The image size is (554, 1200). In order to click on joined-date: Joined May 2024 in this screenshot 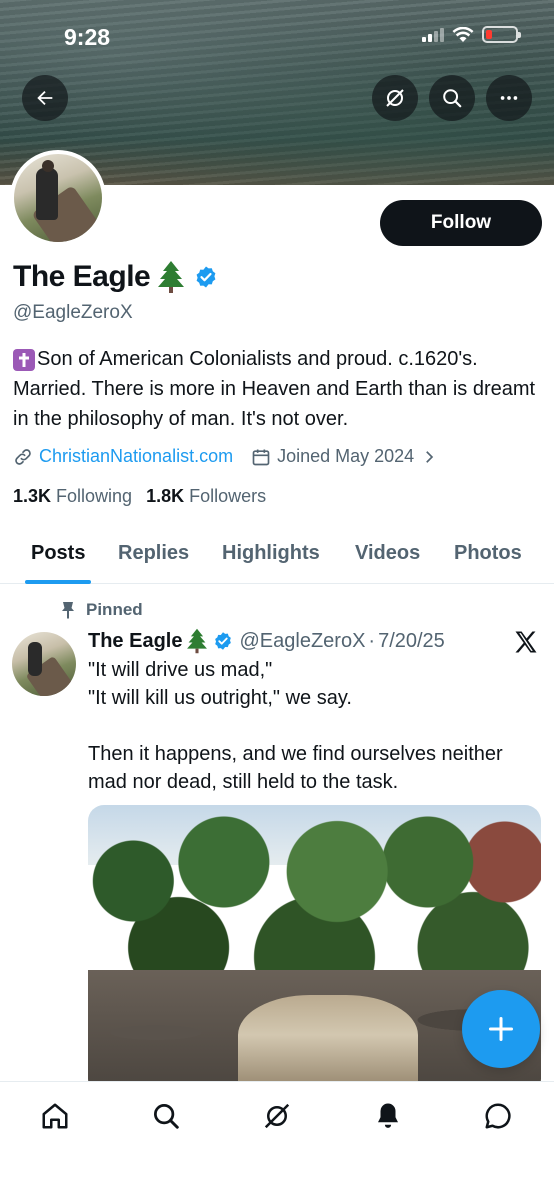, I will do `click(346, 456)`.